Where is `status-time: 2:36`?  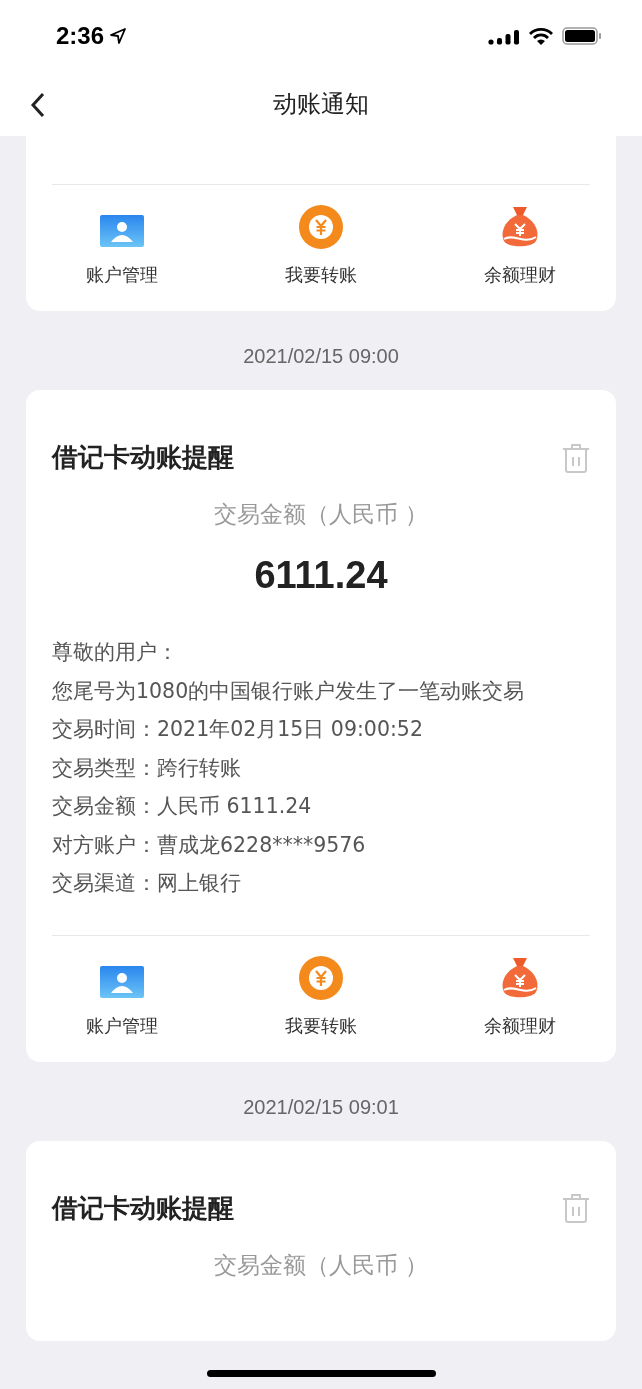
status-time: 2:36 is located at coordinates (80, 36).